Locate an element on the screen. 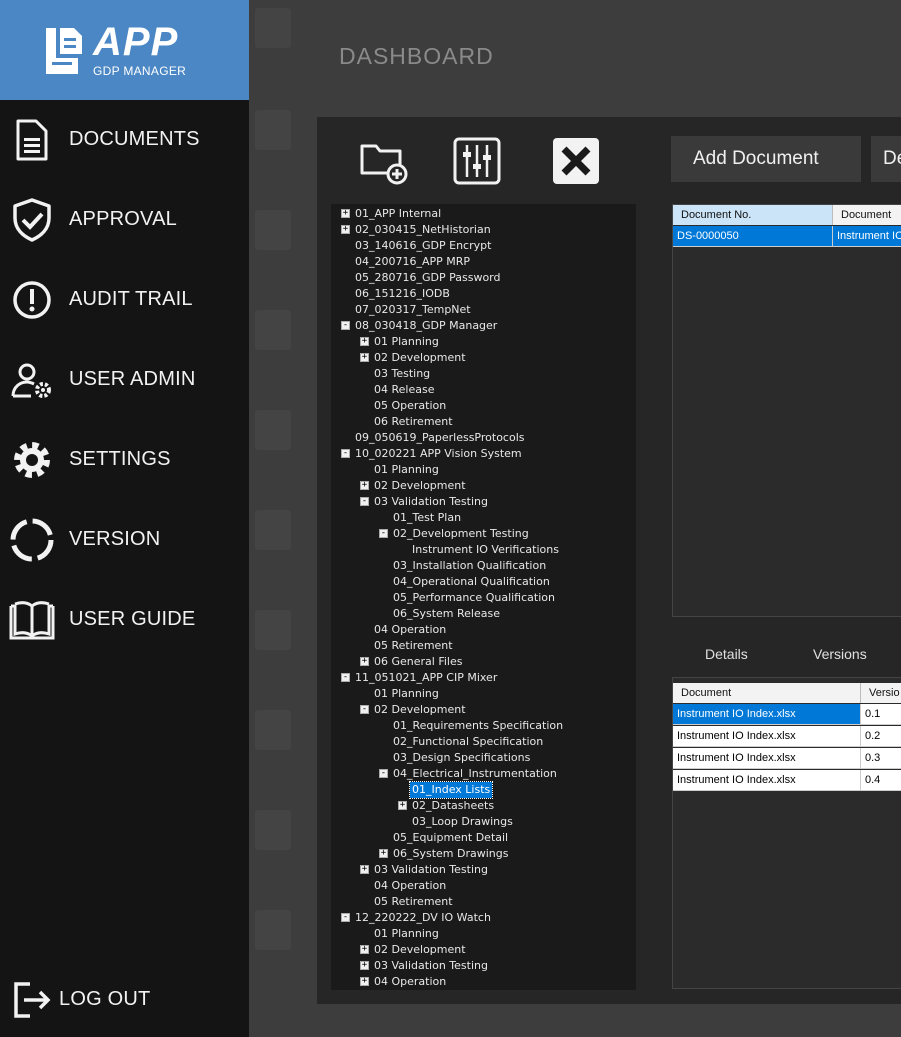 This screenshot has height=1037, width=901. table-cell: 0.3 is located at coordinates (881, 758).